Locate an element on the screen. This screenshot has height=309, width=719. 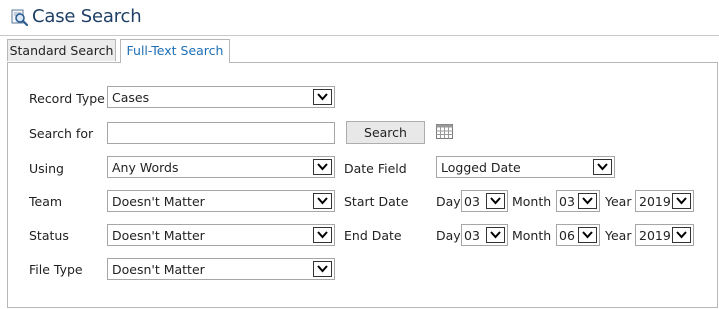
search-for-label: Search for is located at coordinates (61, 133).